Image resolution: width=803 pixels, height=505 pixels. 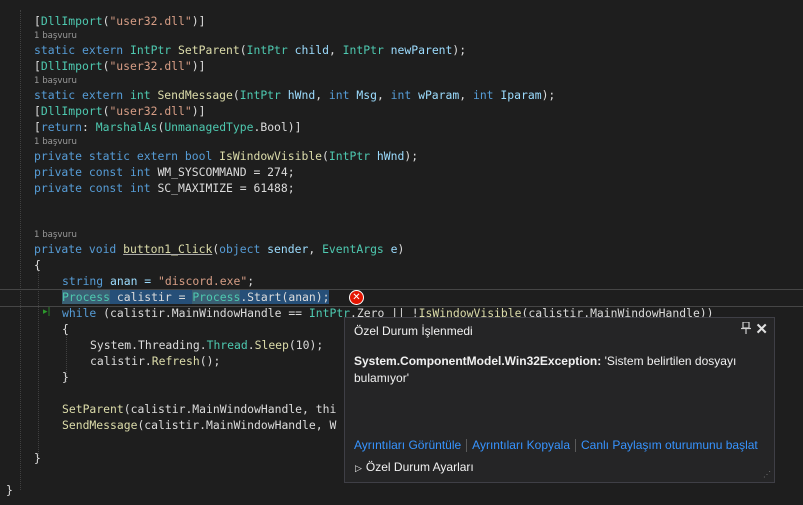 I want to click on indent-guide, so click(x=20, y=250).